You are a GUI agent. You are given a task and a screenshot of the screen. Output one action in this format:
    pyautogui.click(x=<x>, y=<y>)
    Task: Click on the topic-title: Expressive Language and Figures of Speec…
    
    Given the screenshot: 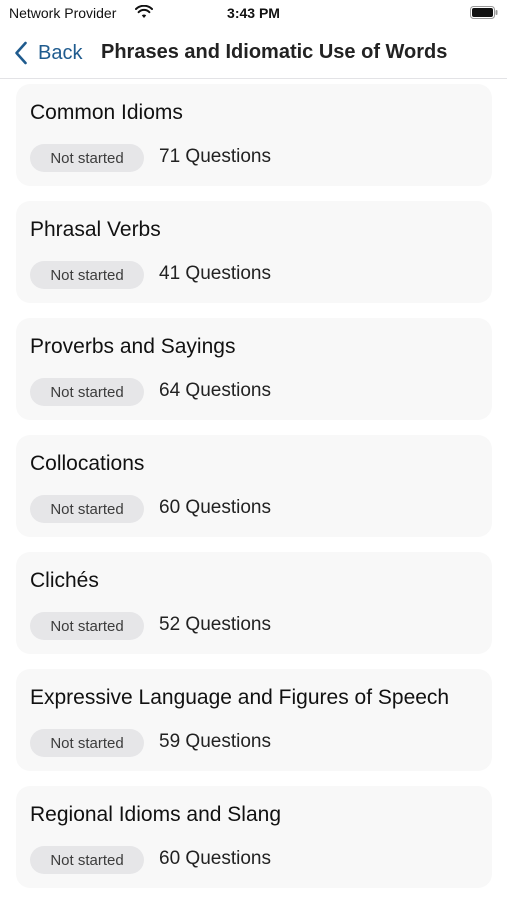 What is the action you would take?
    pyautogui.click(x=240, y=697)
    